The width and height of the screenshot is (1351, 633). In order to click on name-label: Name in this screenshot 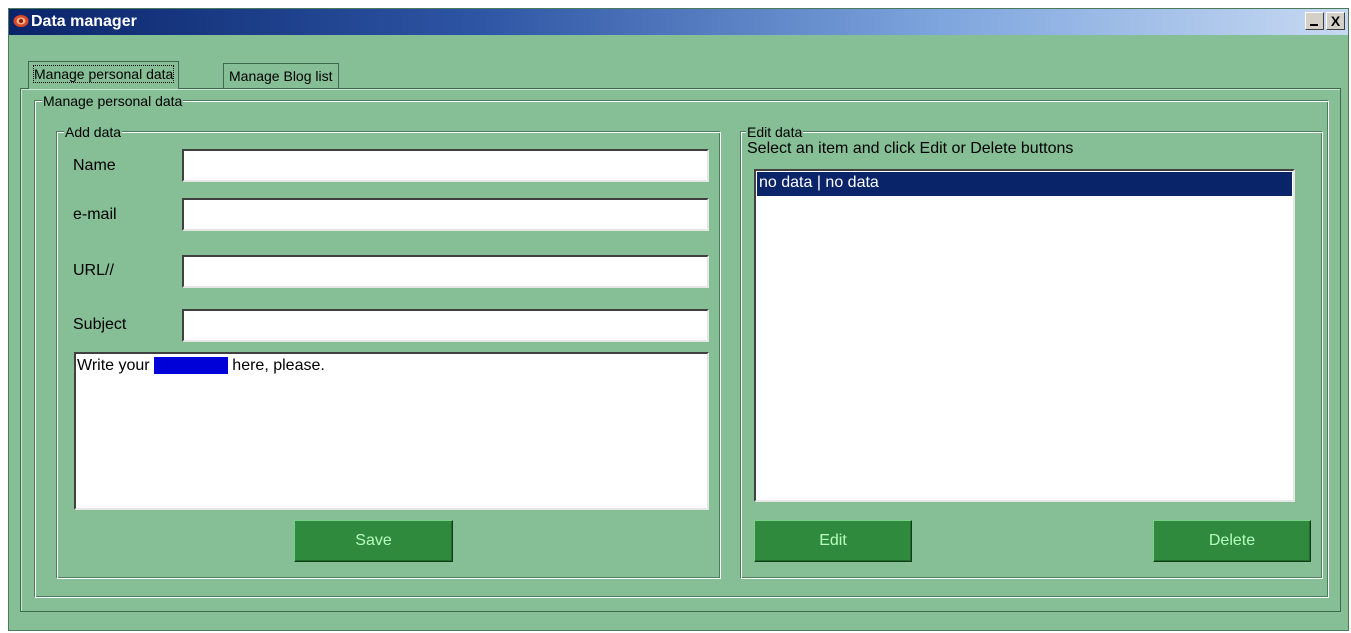, I will do `click(94, 165)`.